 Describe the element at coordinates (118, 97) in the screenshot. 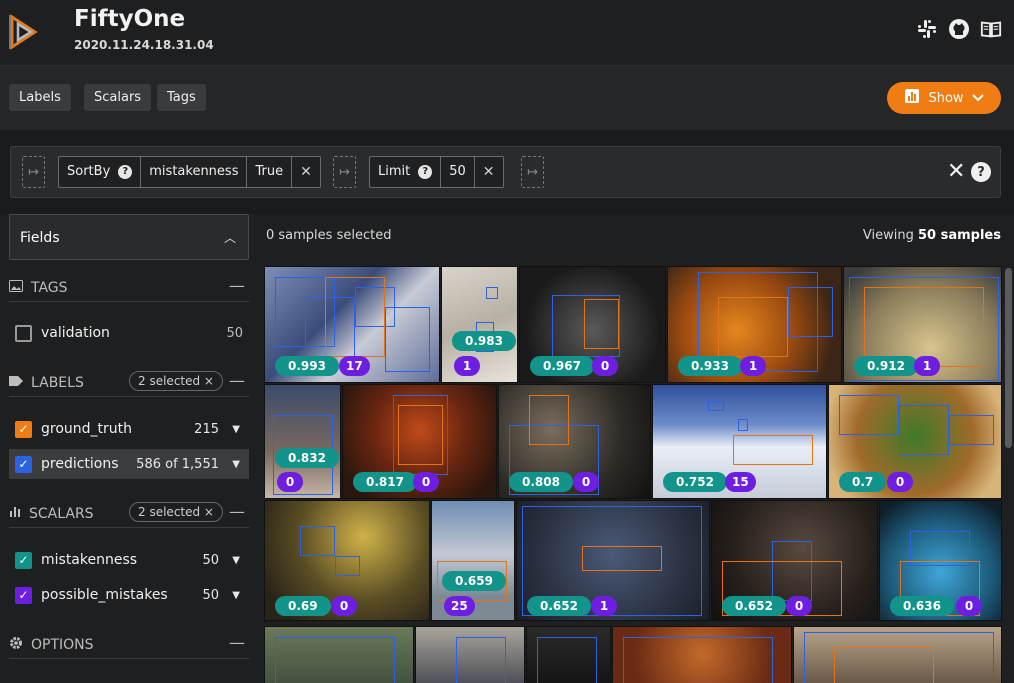

I see `tab-scalars: Scalars` at that location.